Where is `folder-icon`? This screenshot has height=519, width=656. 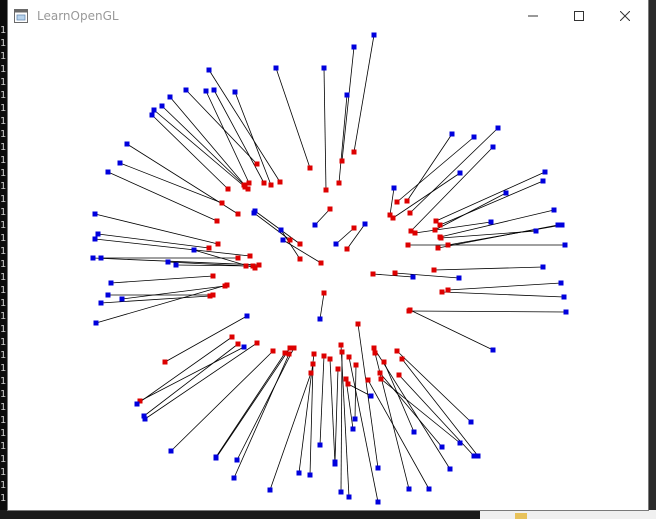 folder-icon is located at coordinates (521, 516).